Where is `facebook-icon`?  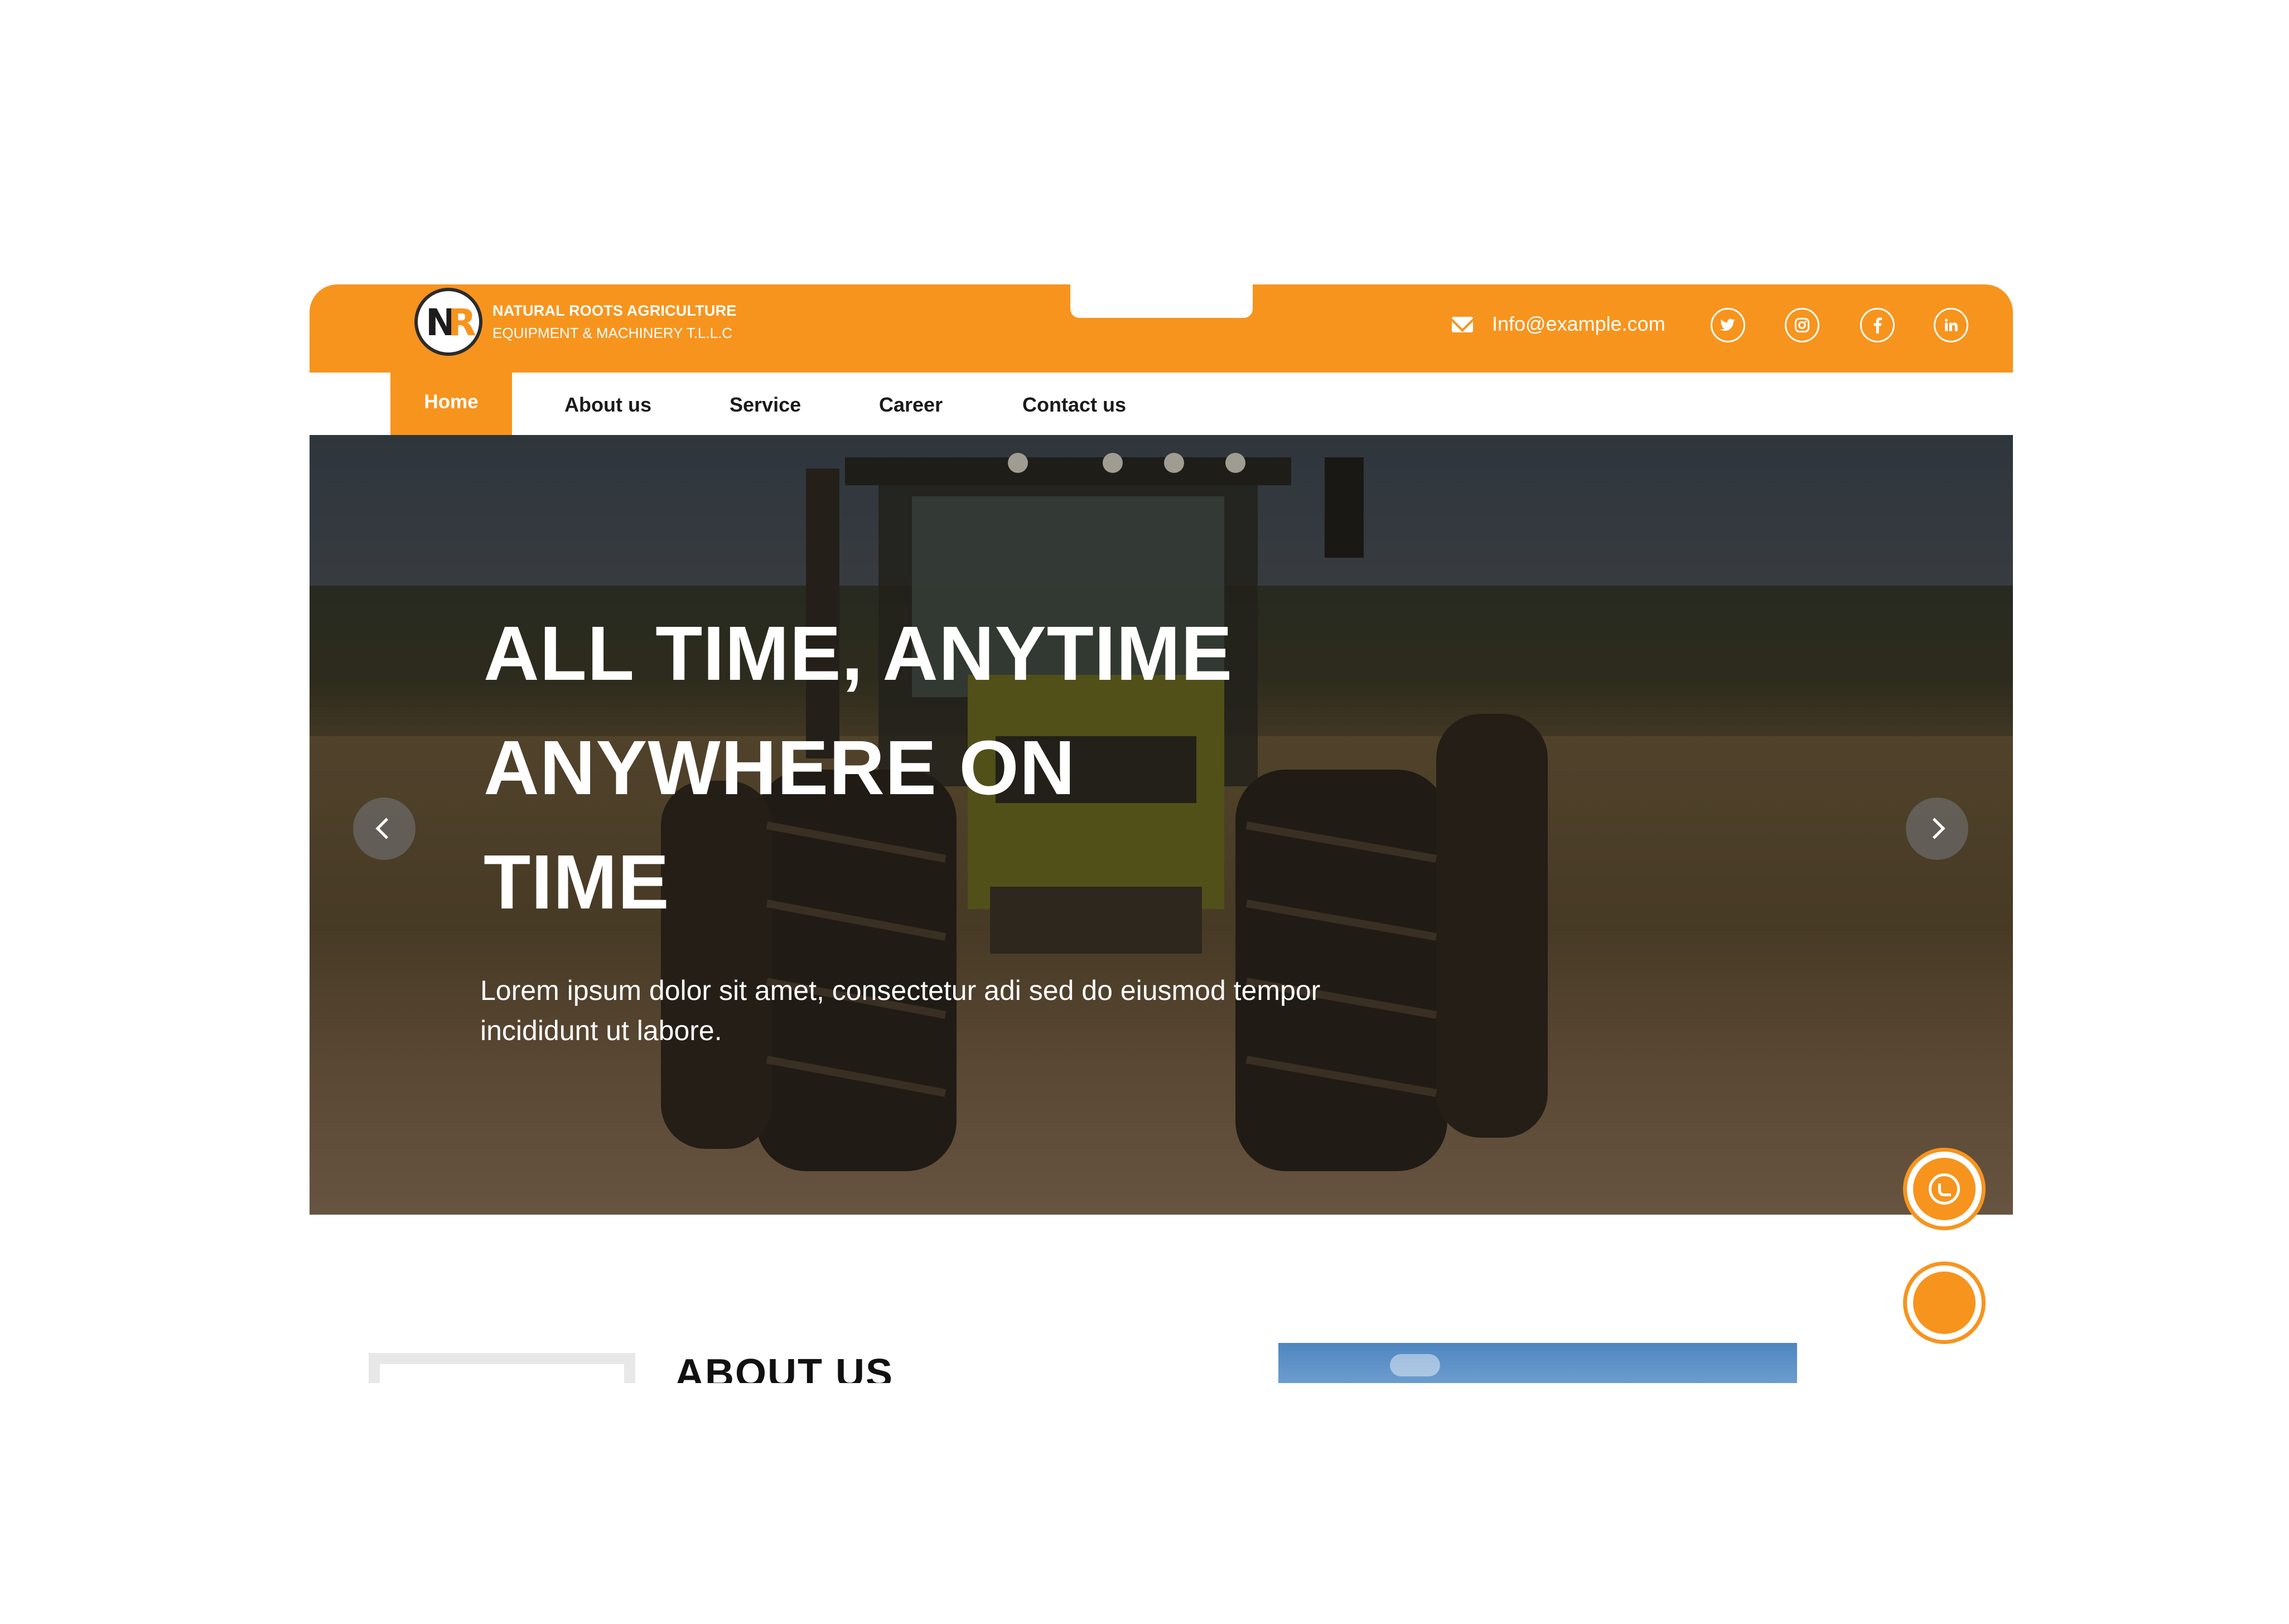
facebook-icon is located at coordinates (1877, 325).